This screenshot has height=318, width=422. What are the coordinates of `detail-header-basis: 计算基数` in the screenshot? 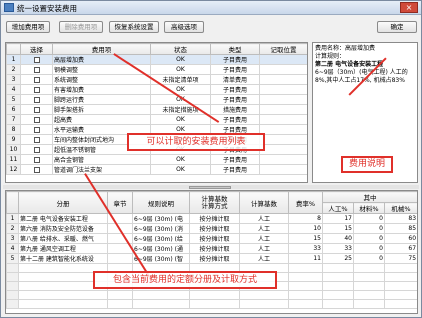 It's located at (264, 202).